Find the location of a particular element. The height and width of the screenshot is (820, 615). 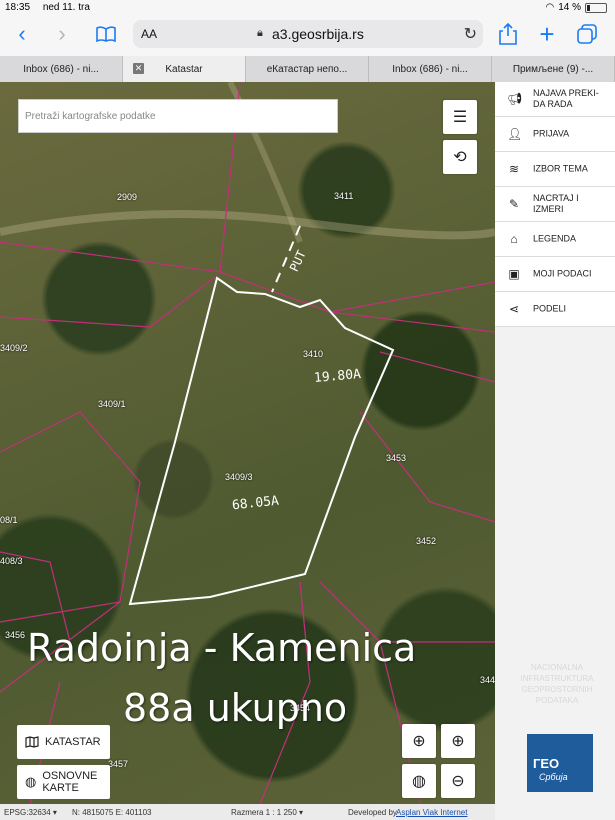

parcel-label: 3456 is located at coordinates (15, 635).